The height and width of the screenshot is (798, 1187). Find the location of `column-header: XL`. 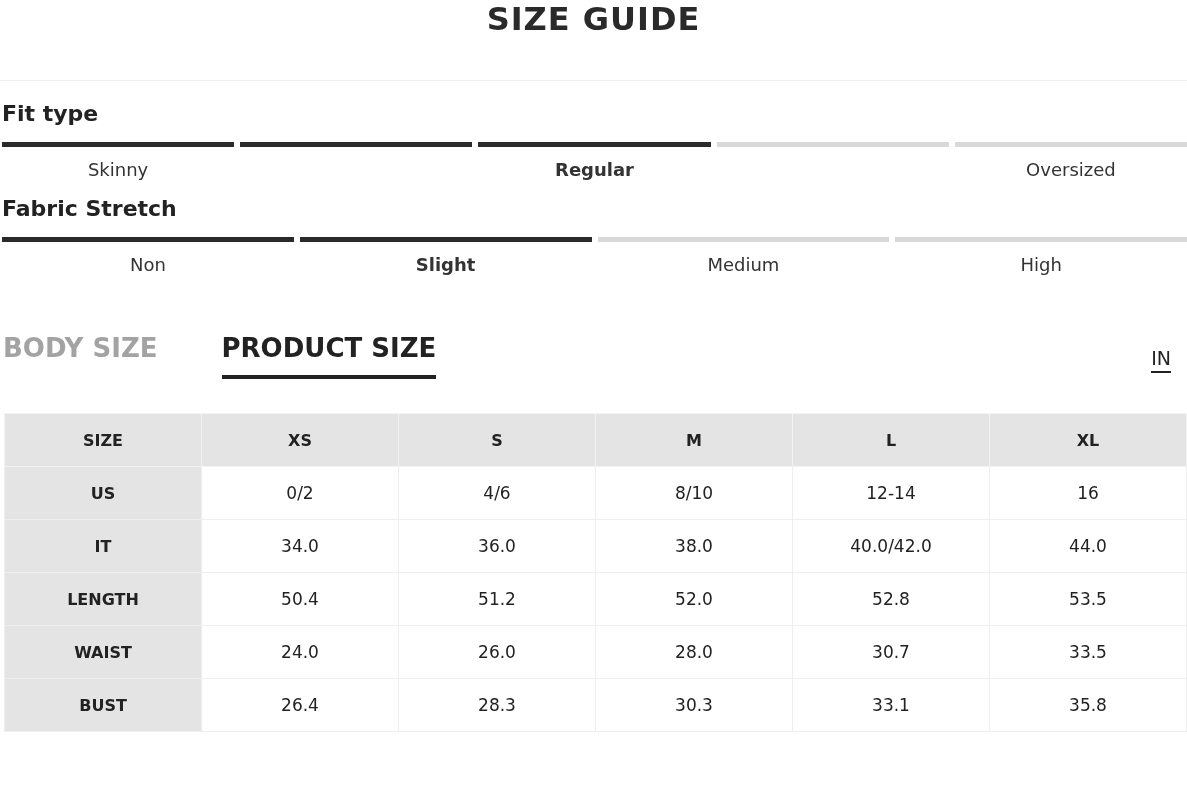

column-header: XL is located at coordinates (1088, 440).